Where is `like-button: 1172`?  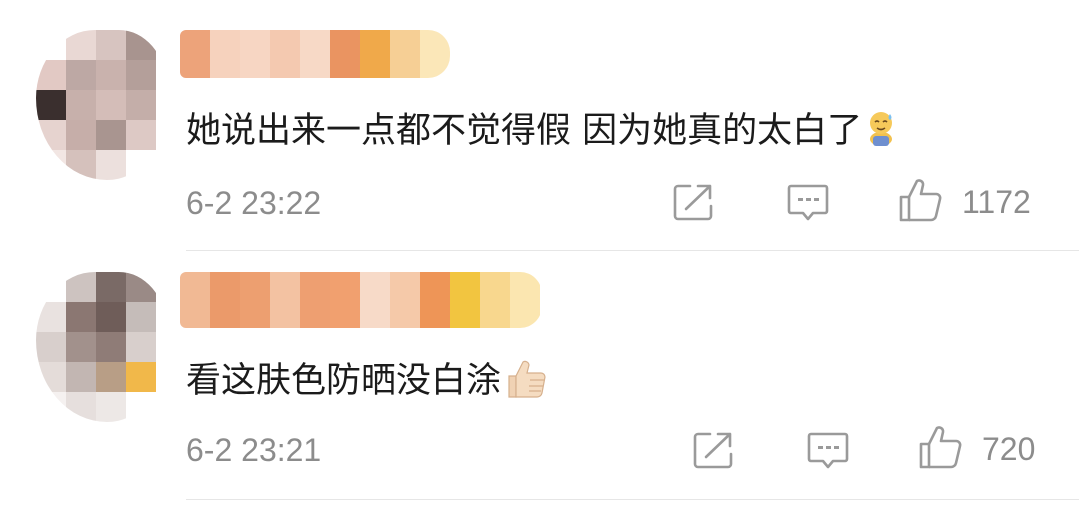 like-button: 1172 is located at coordinates (964, 202).